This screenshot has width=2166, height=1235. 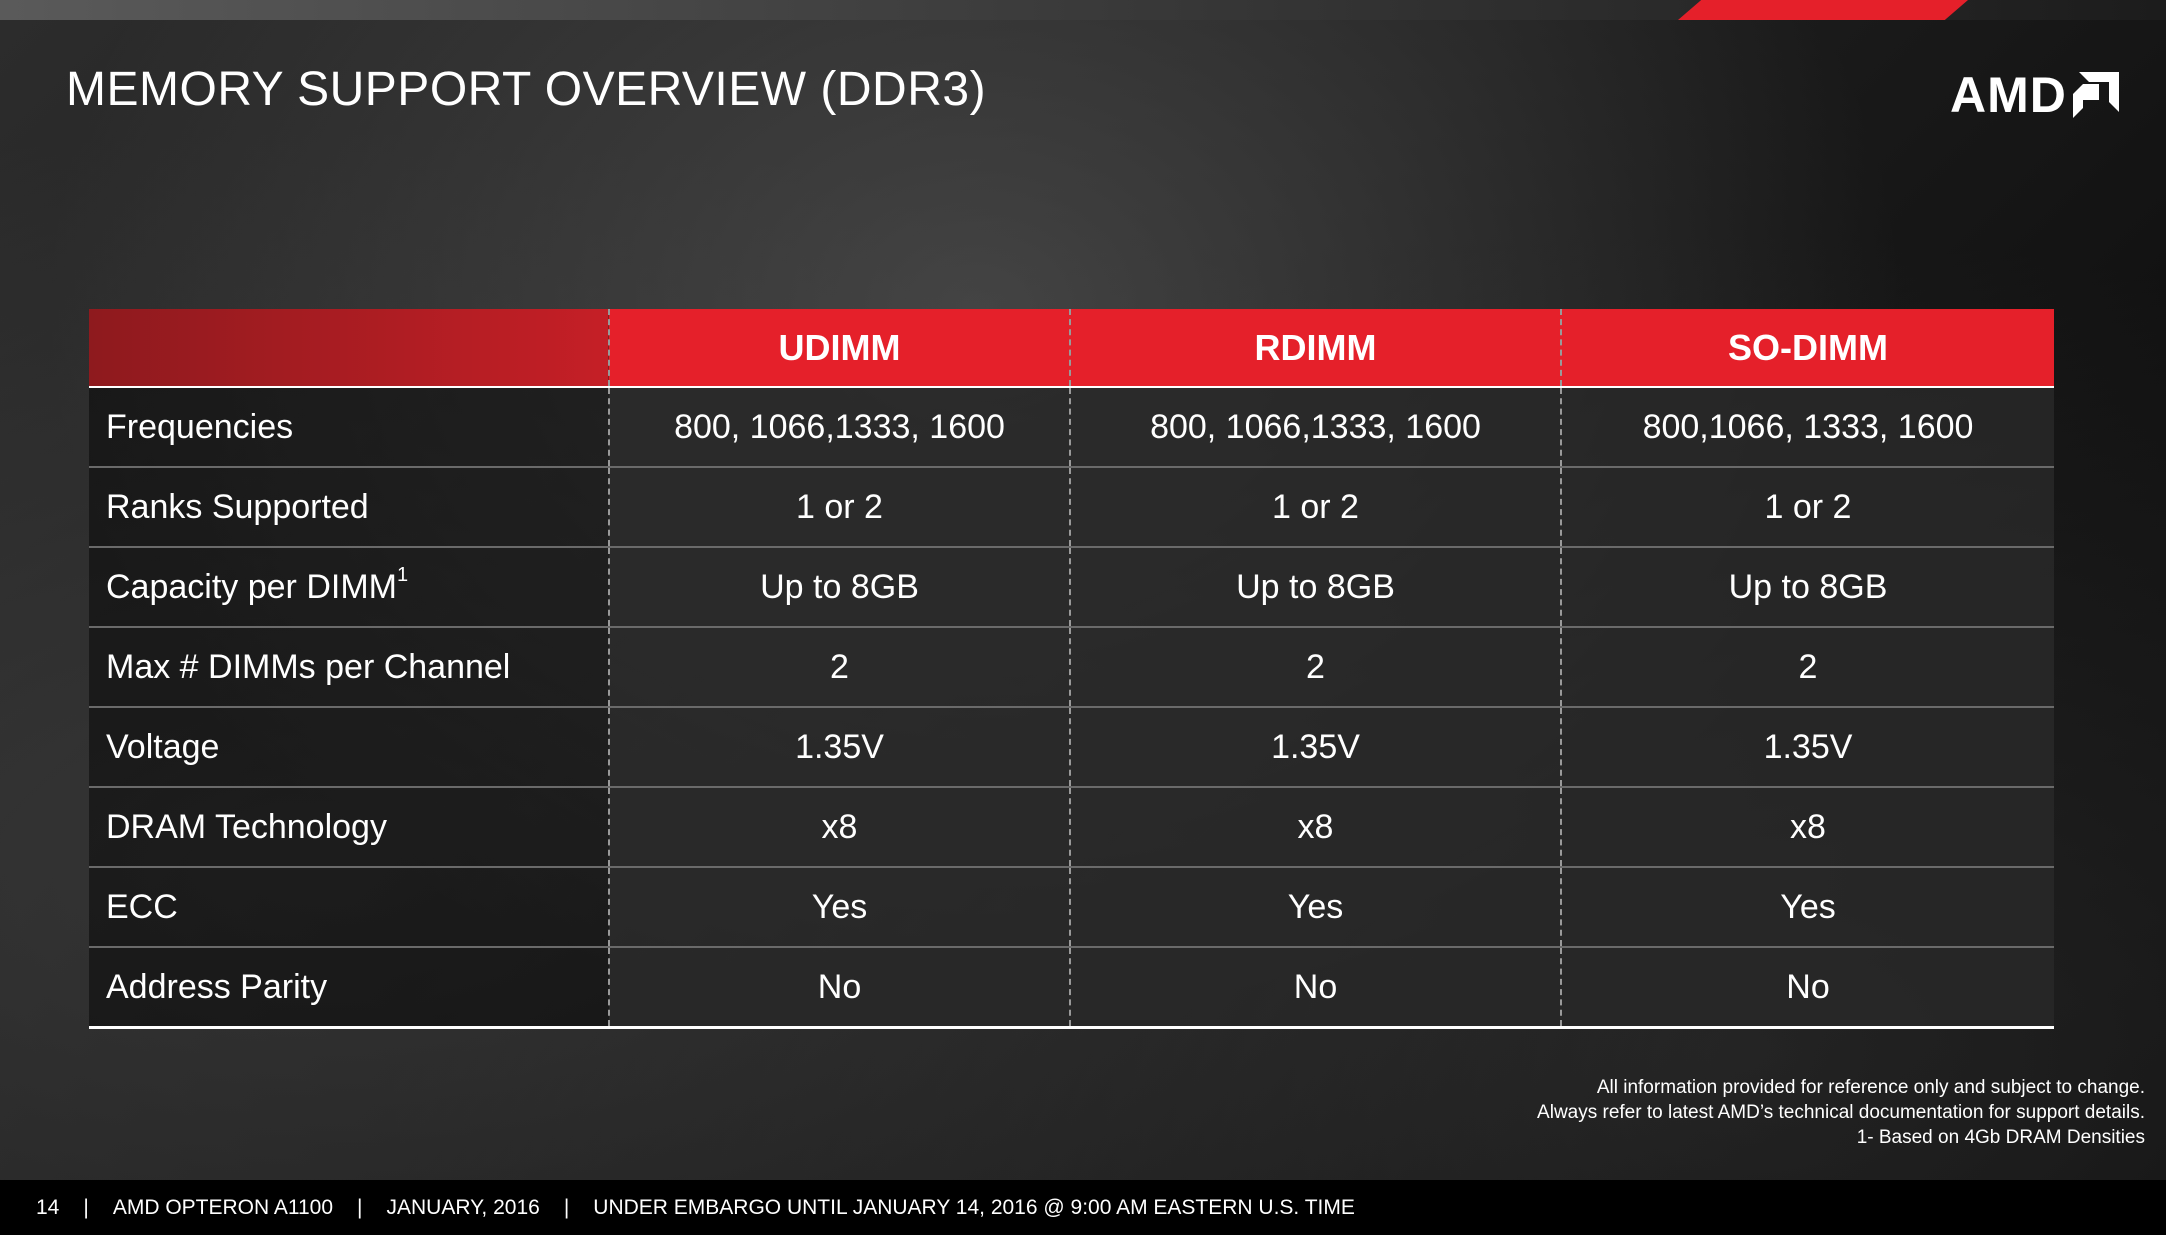 I want to click on table-row: ECC Yes Yes Yes, so click(x=1071, y=906).